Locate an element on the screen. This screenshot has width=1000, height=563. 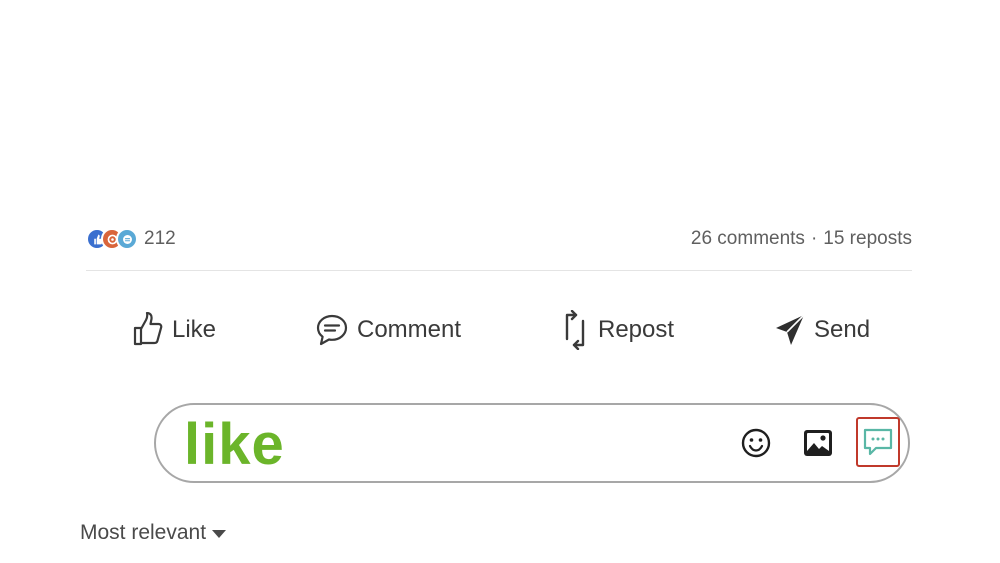
emoji-icon is located at coordinates (756, 443).